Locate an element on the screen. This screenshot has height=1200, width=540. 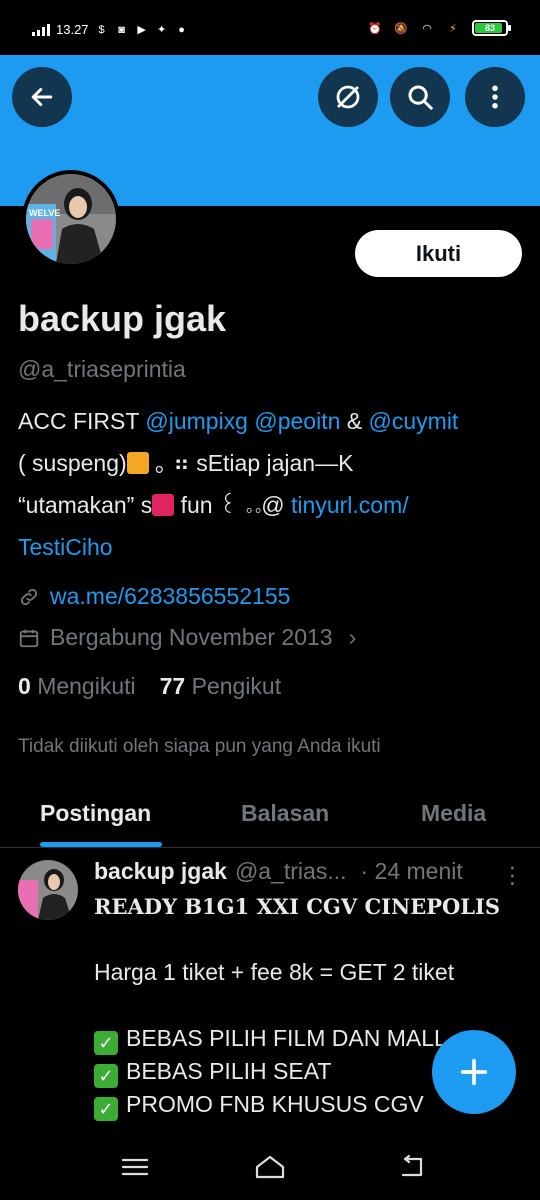
mention-link: @cuymit is located at coordinates (414, 421).